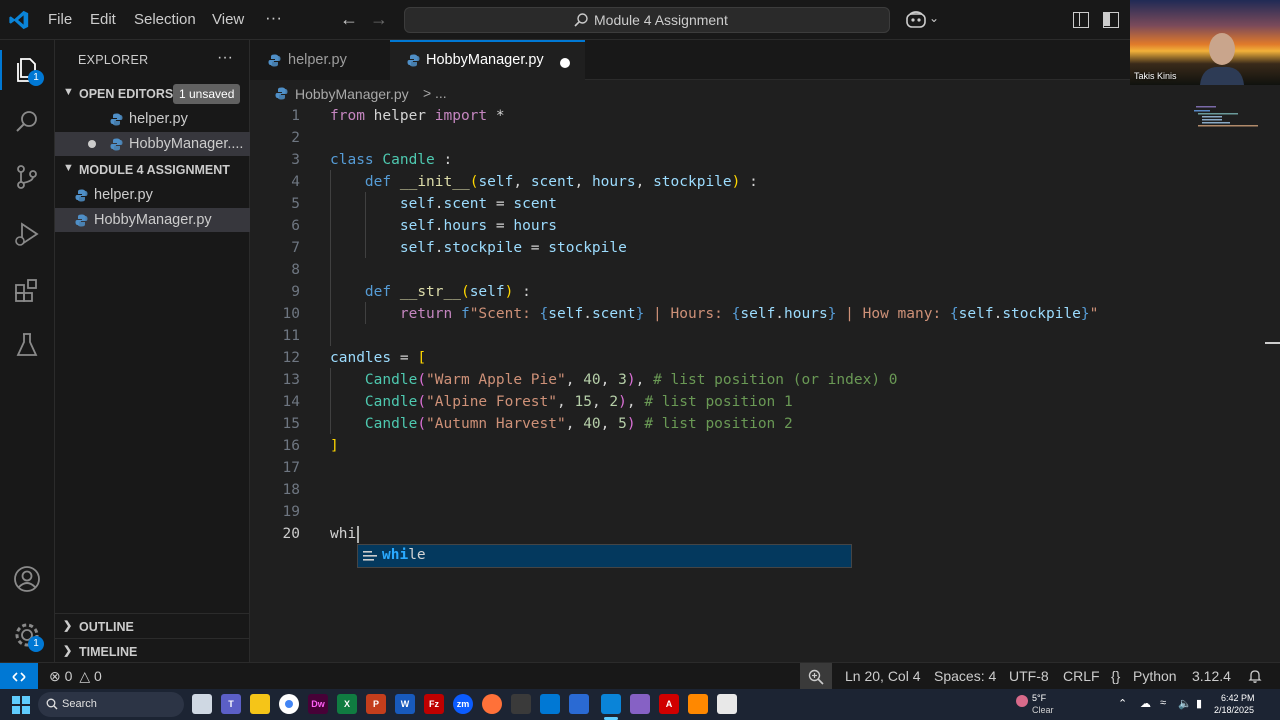 The width and height of the screenshot is (1280, 720). What do you see at coordinates (1234, 710) in the screenshot?
I see `clock-date: 2/18/2025` at bounding box center [1234, 710].